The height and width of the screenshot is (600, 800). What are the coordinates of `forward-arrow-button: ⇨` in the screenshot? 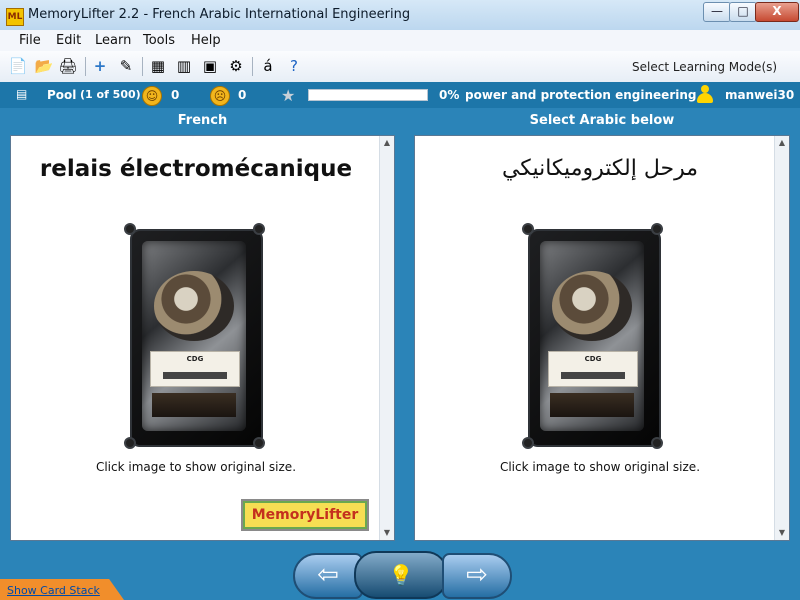 It's located at (477, 576).